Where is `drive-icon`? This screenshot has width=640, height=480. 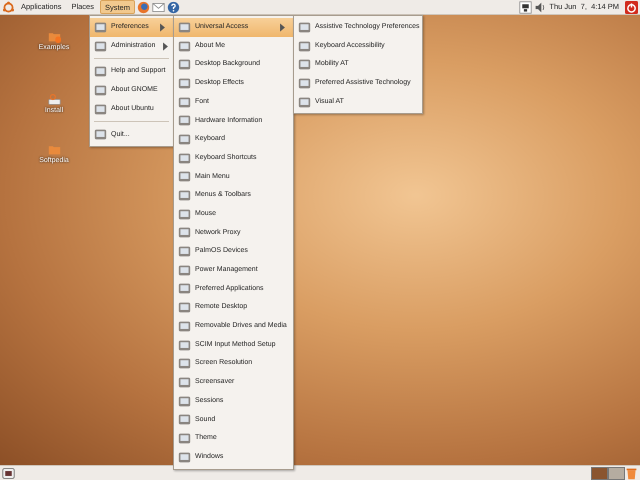
drive-icon is located at coordinates (54, 99).